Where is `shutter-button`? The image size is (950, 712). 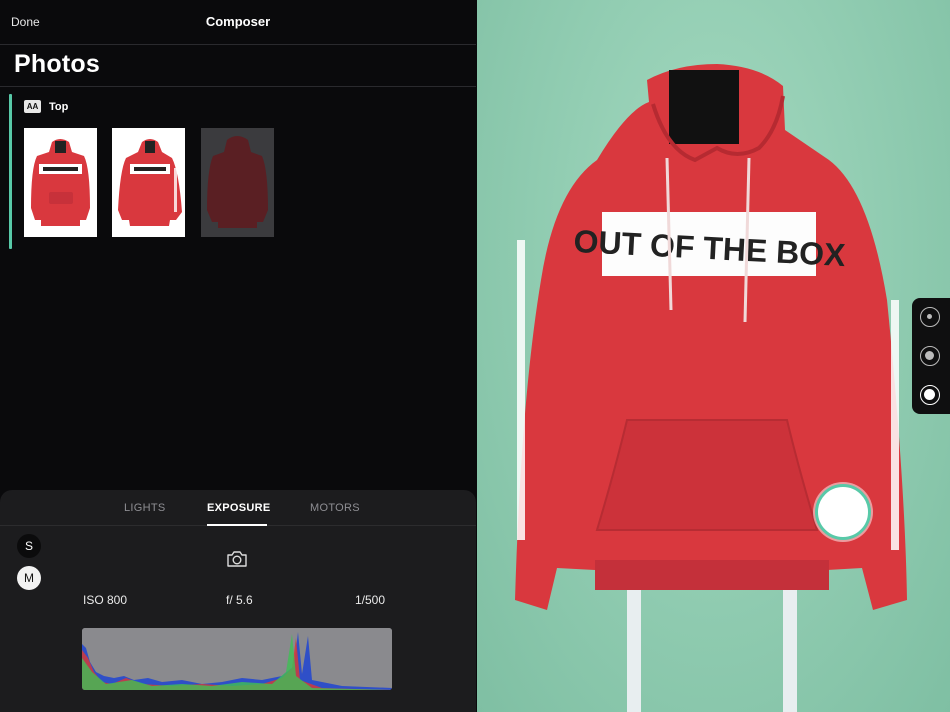 shutter-button is located at coordinates (843, 512).